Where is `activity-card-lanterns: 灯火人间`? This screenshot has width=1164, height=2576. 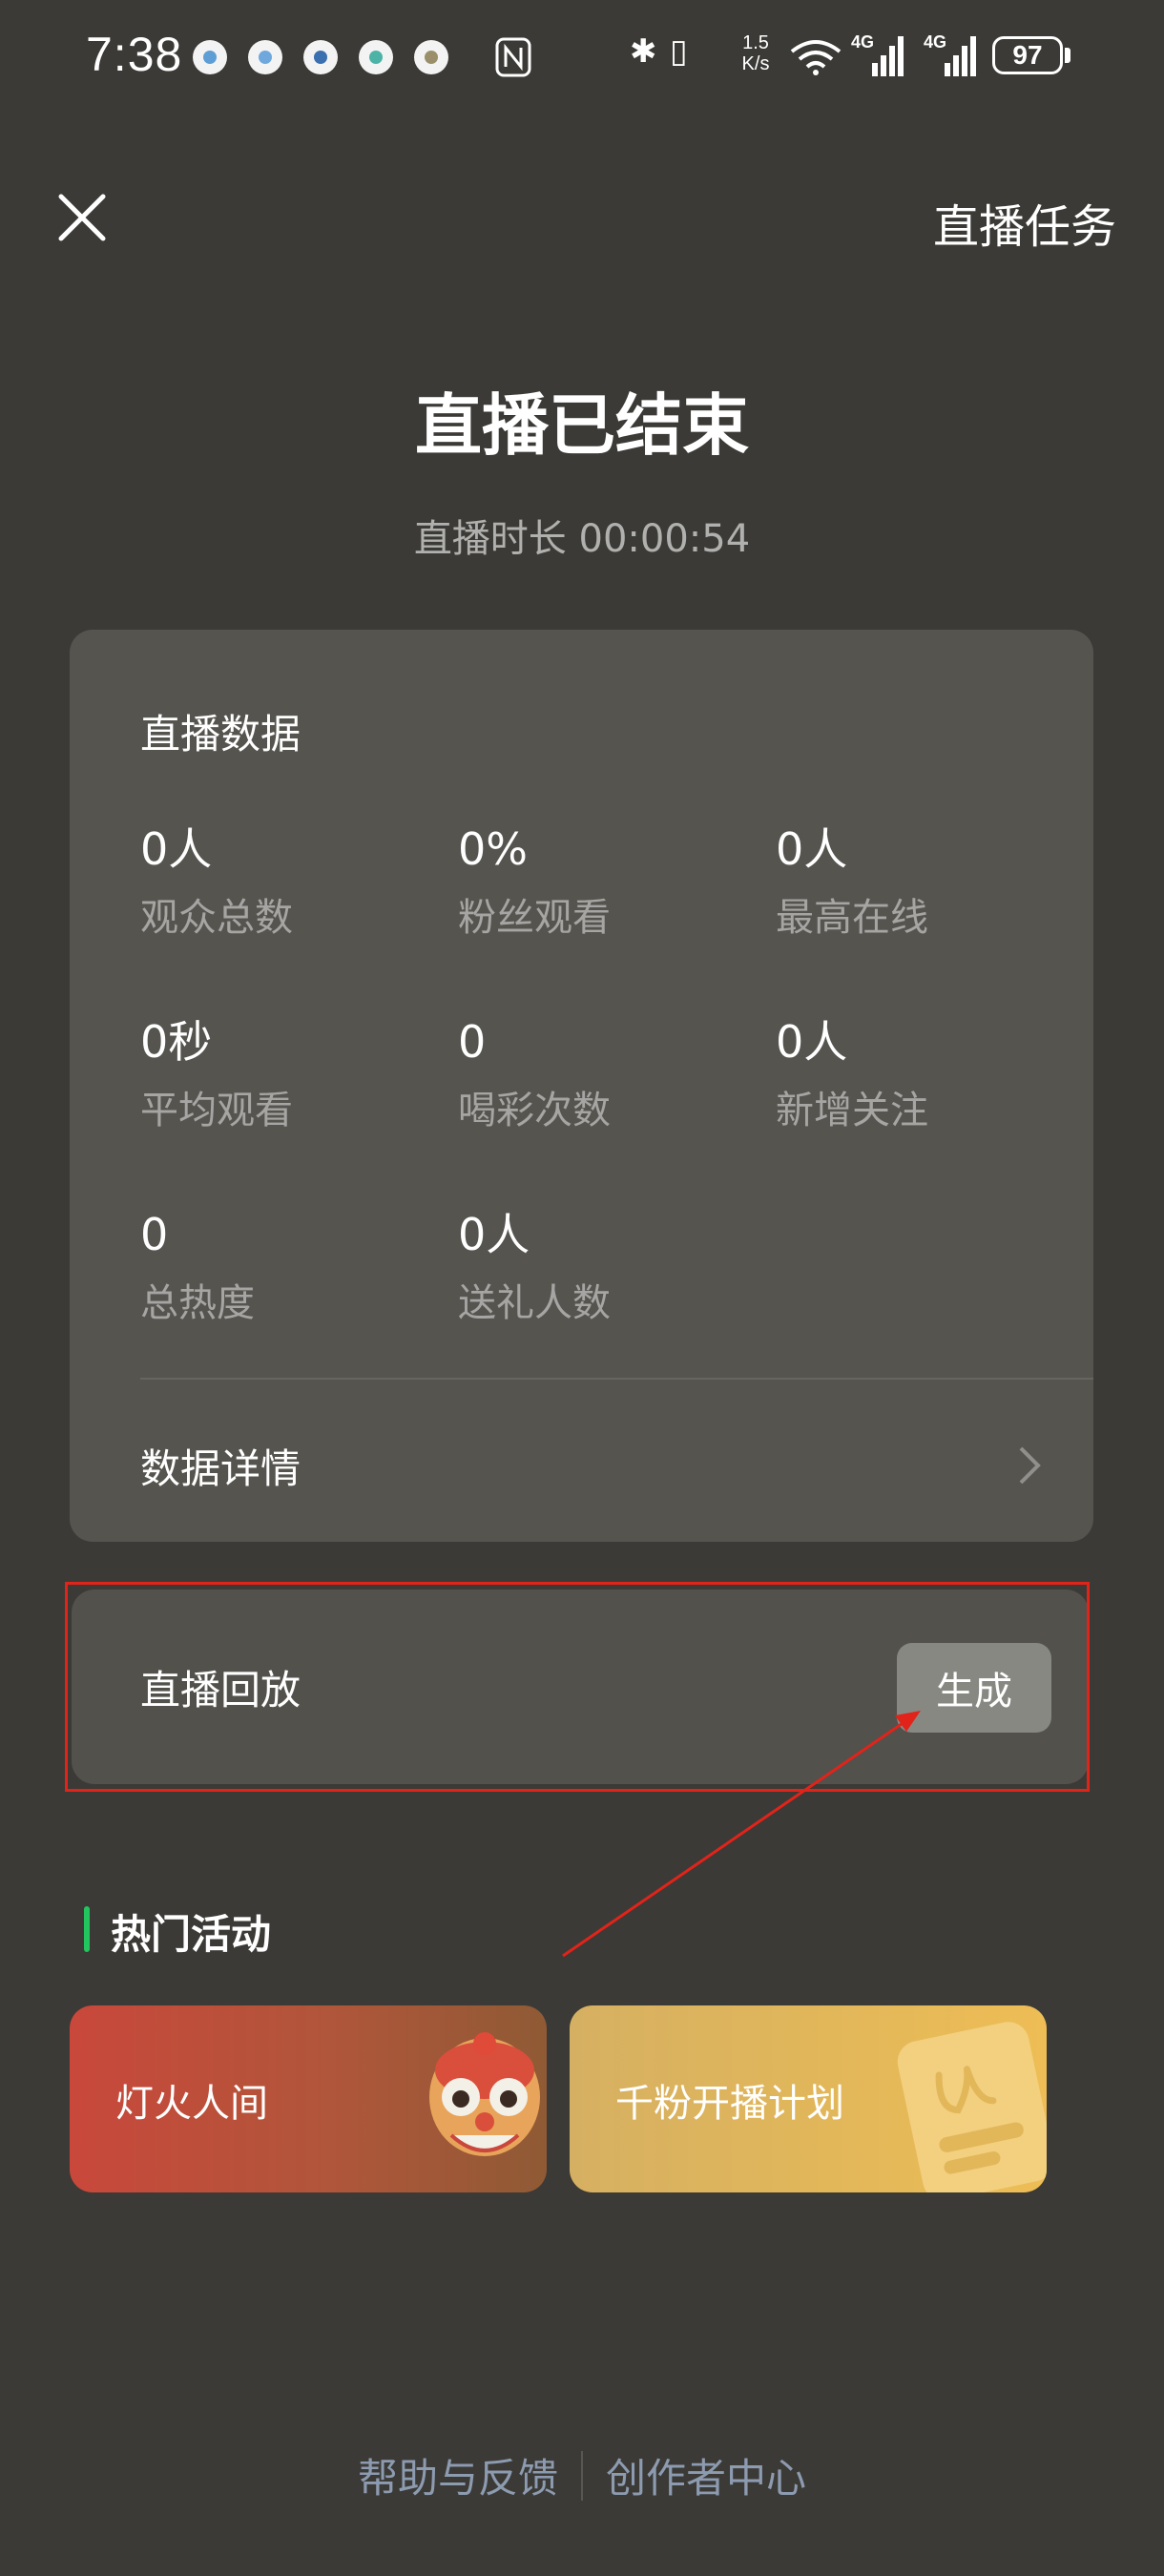 activity-card-lanterns: 灯火人间 is located at coordinates (308, 2098).